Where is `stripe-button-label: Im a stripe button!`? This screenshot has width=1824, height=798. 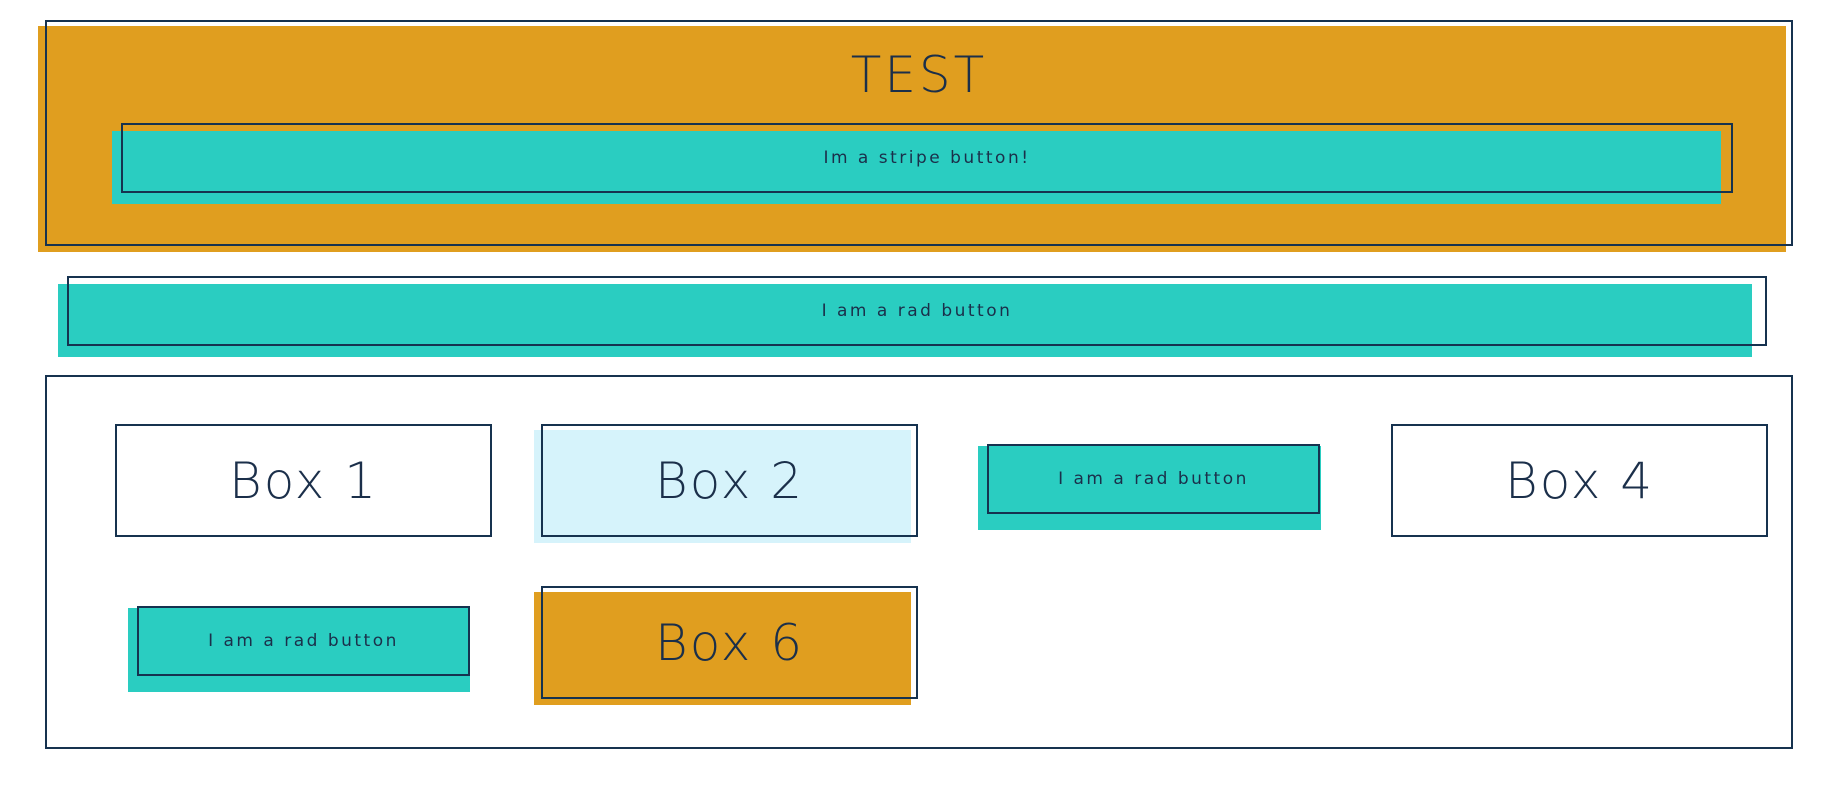
stripe-button-label: Im a stripe button! is located at coordinates (927, 158).